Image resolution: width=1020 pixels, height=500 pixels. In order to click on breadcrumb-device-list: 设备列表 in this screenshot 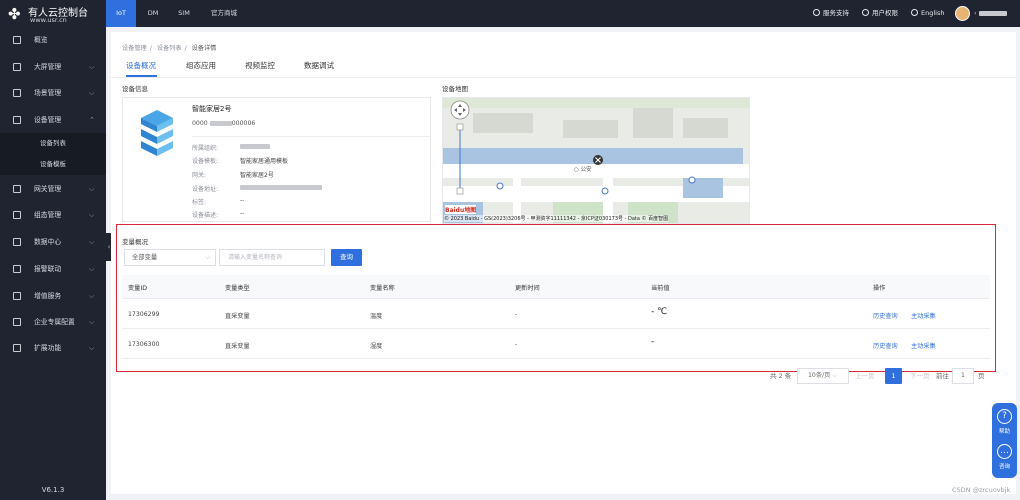, I will do `click(169, 48)`.